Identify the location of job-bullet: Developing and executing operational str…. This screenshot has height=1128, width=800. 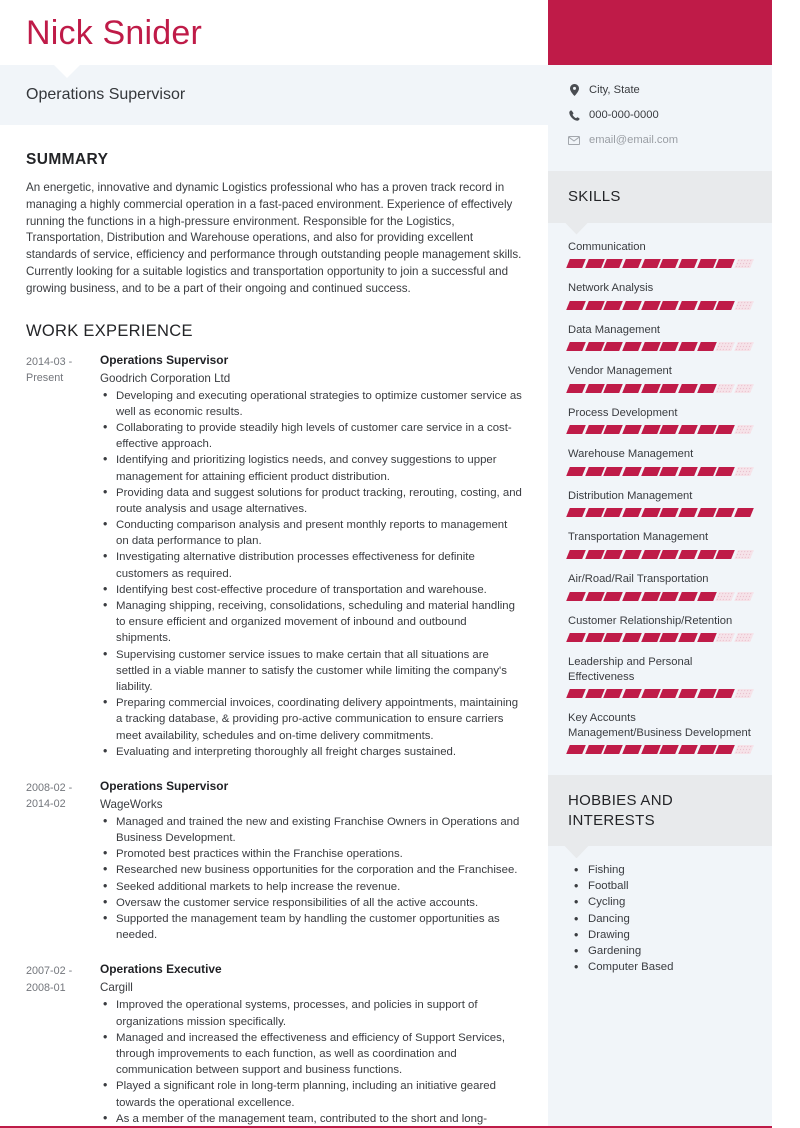
(311, 403).